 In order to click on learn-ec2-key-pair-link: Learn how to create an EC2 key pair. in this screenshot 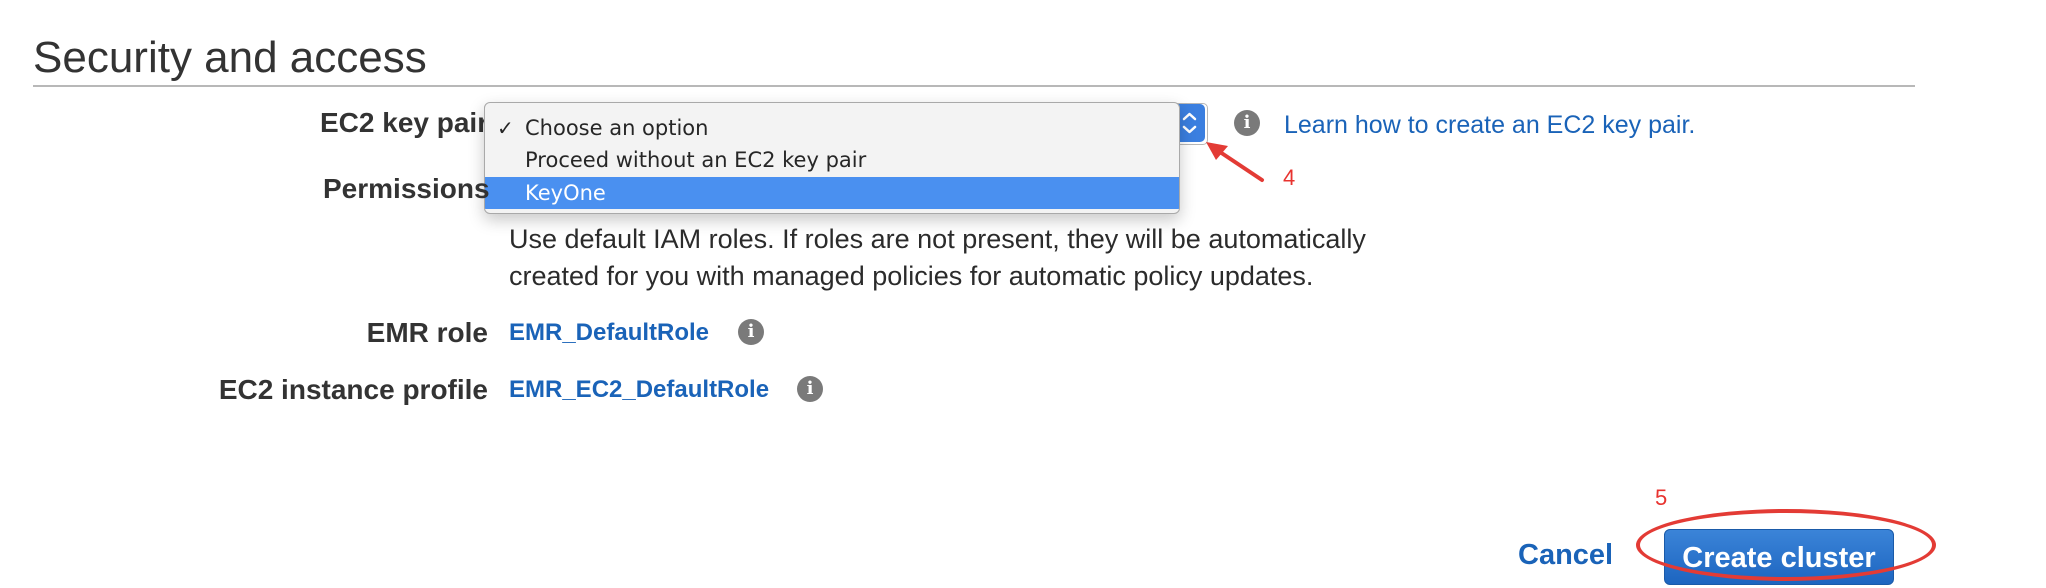, I will do `click(1489, 125)`.